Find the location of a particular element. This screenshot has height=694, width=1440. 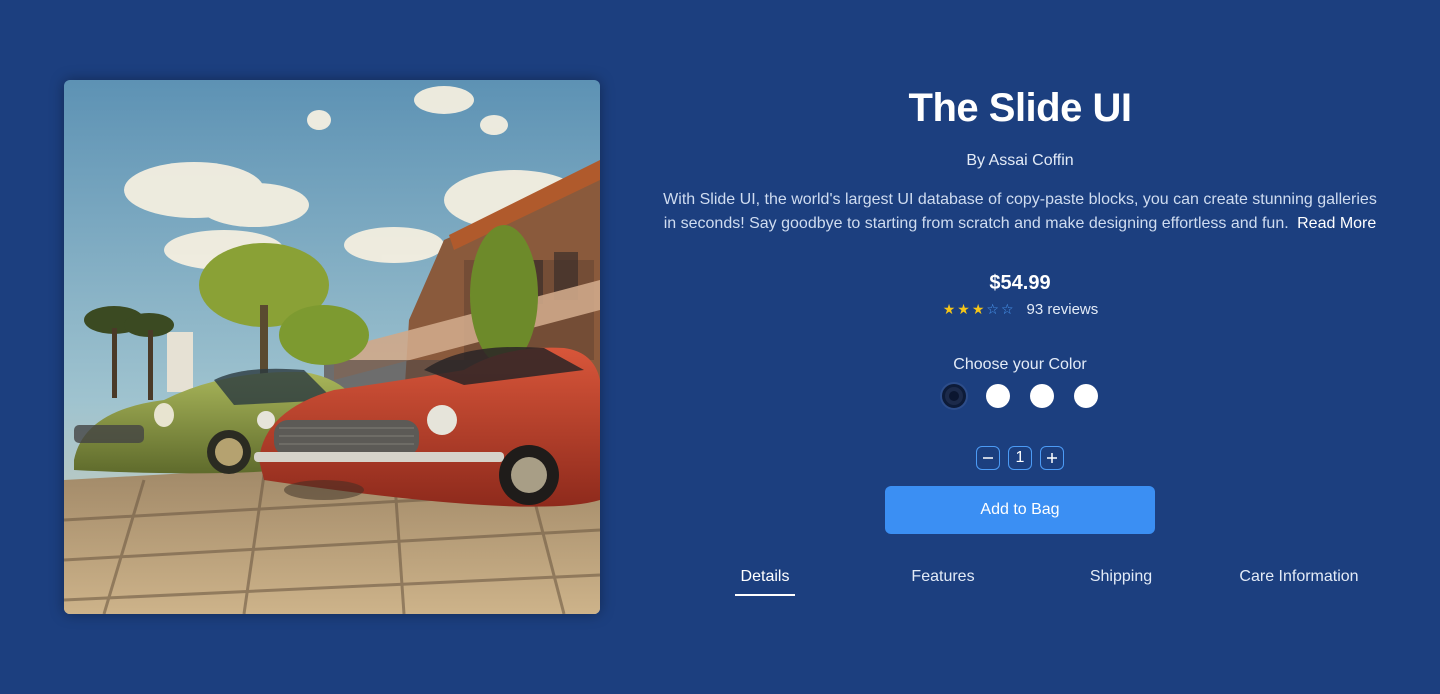

product-author: By Assai Coffin is located at coordinates (1020, 161).